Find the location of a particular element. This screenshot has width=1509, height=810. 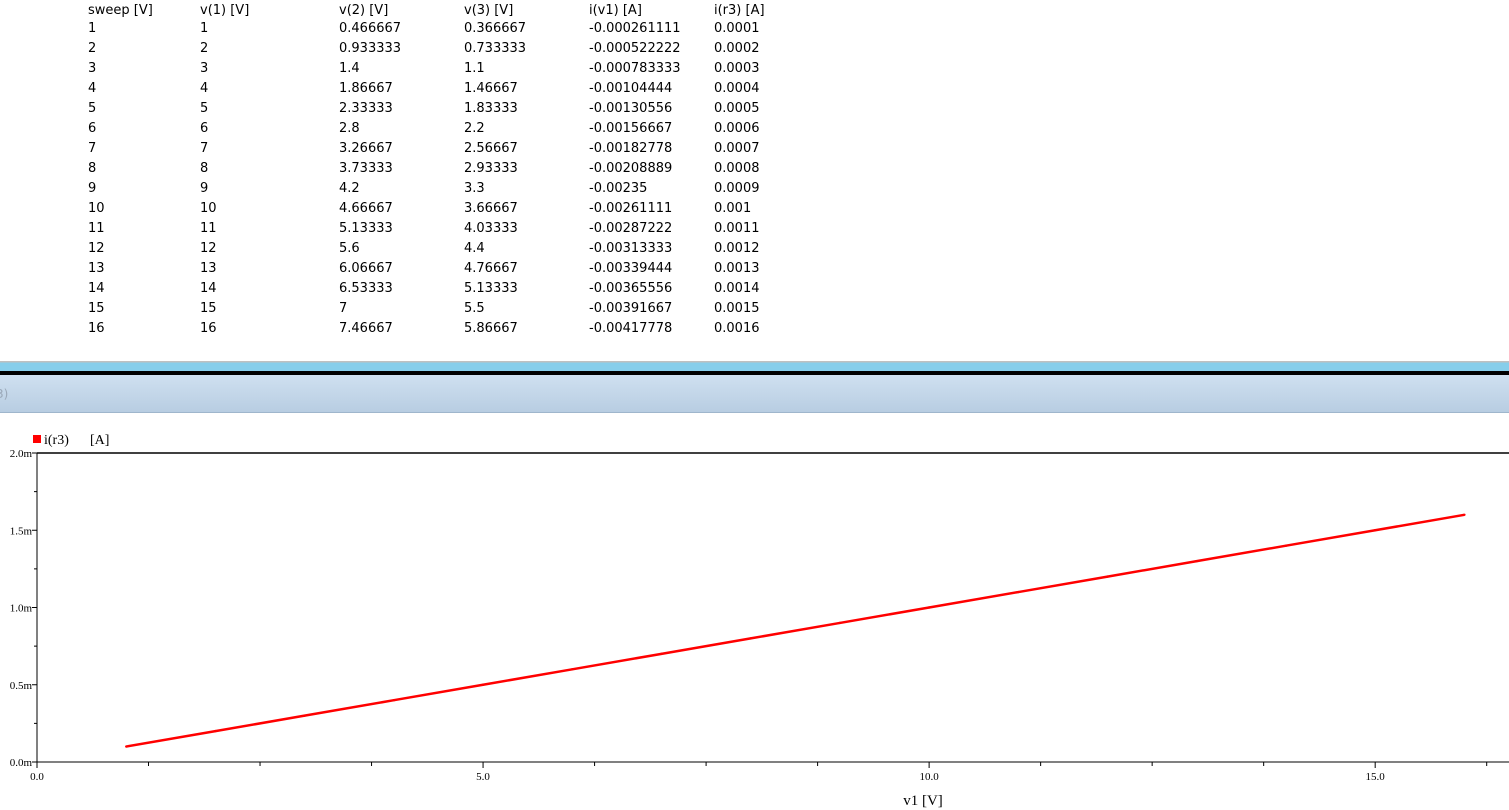

table-cell: 2.2 is located at coordinates (474, 128).